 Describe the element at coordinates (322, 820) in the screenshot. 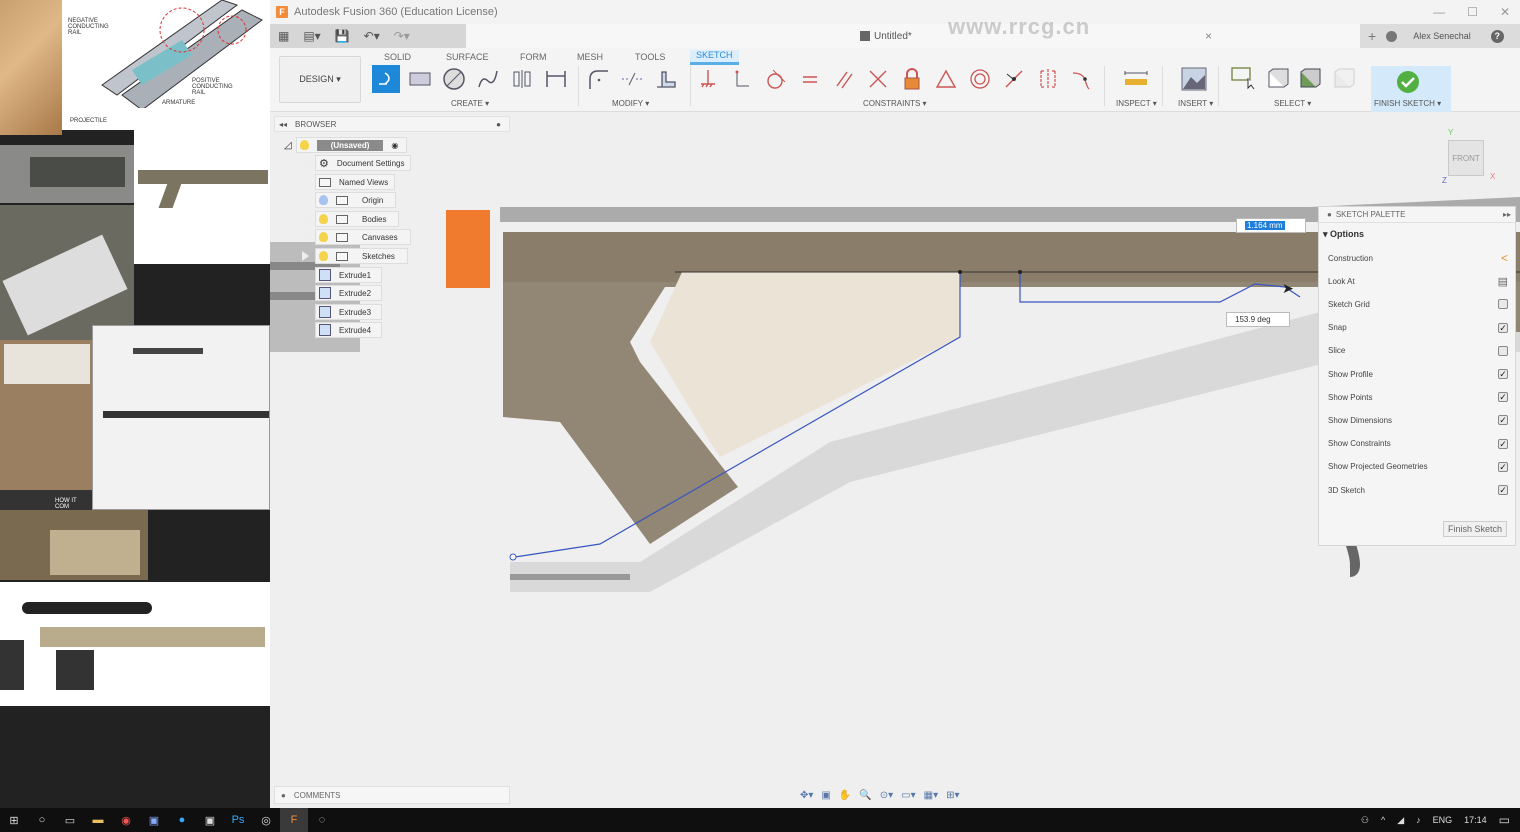

I see `app-icon: ◌` at that location.